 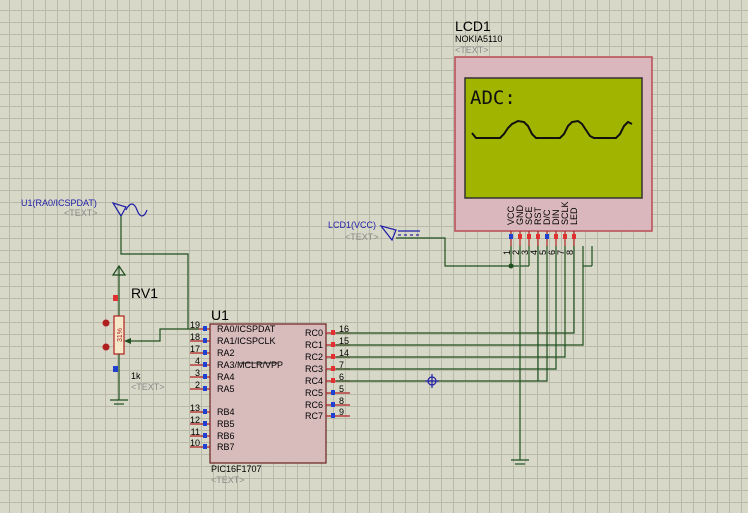 I want to click on rv1-ground-icon, so click(x=119, y=402).